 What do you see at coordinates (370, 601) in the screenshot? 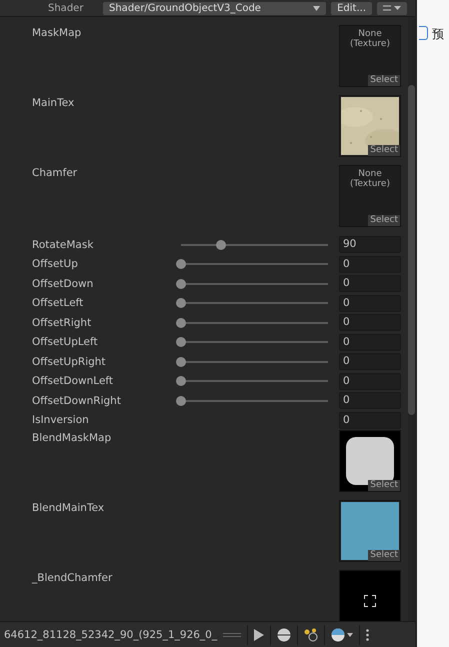
I see `crop-marks-icon` at bounding box center [370, 601].